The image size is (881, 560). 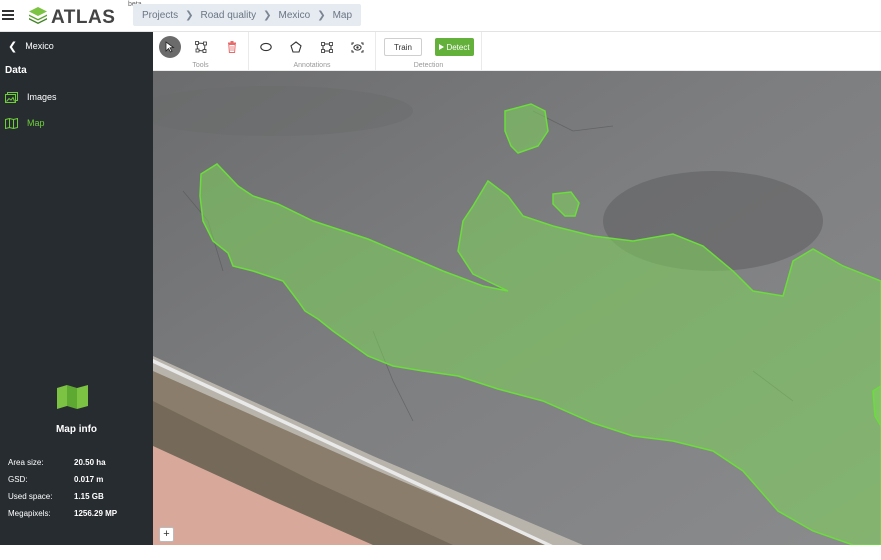 I want to click on sidebar-item-images: Images, so click(x=76, y=97).